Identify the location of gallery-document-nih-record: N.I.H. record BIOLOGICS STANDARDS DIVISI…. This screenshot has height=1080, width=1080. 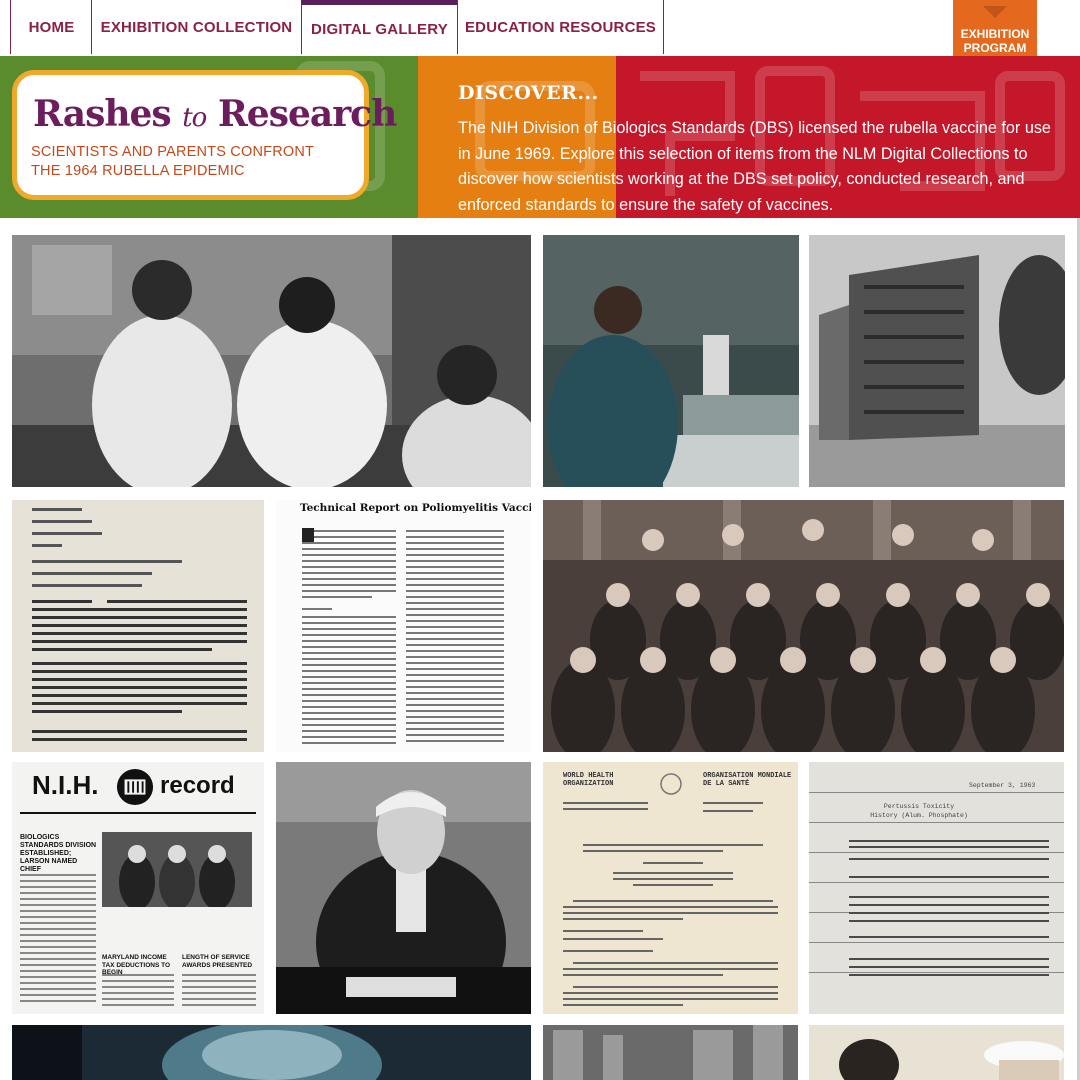
(138, 888).